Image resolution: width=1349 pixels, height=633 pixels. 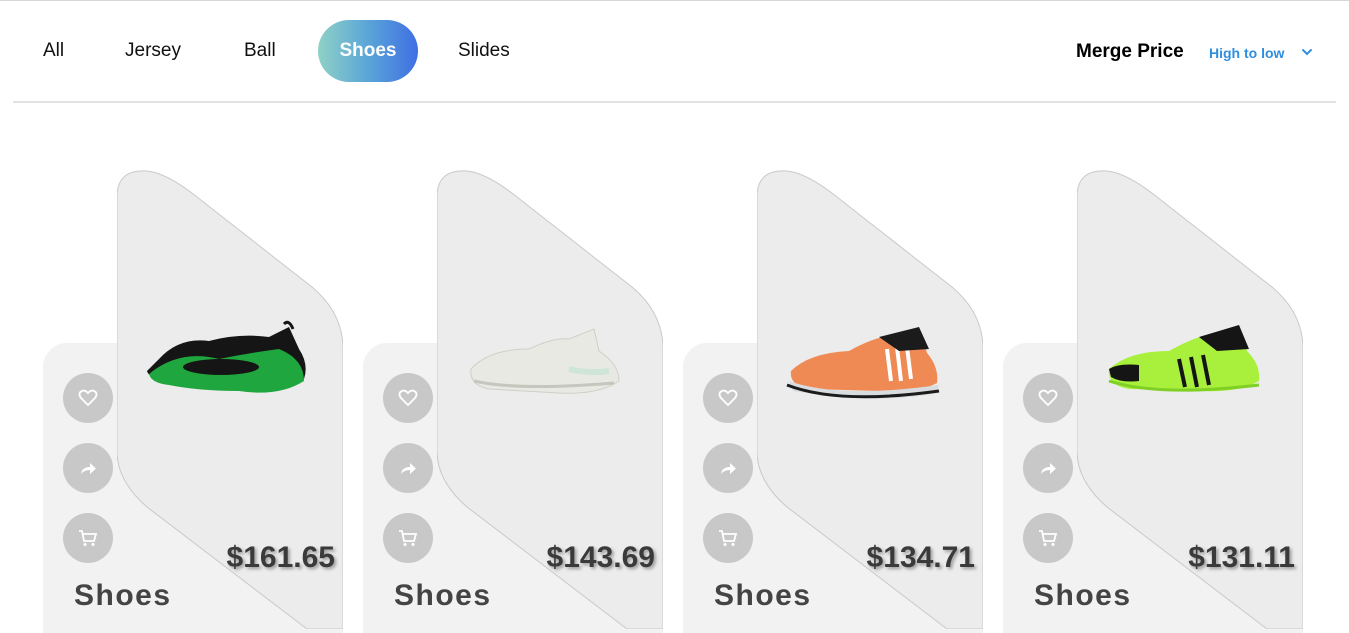 I want to click on sort-label: Merge Price, so click(x=1130, y=51).